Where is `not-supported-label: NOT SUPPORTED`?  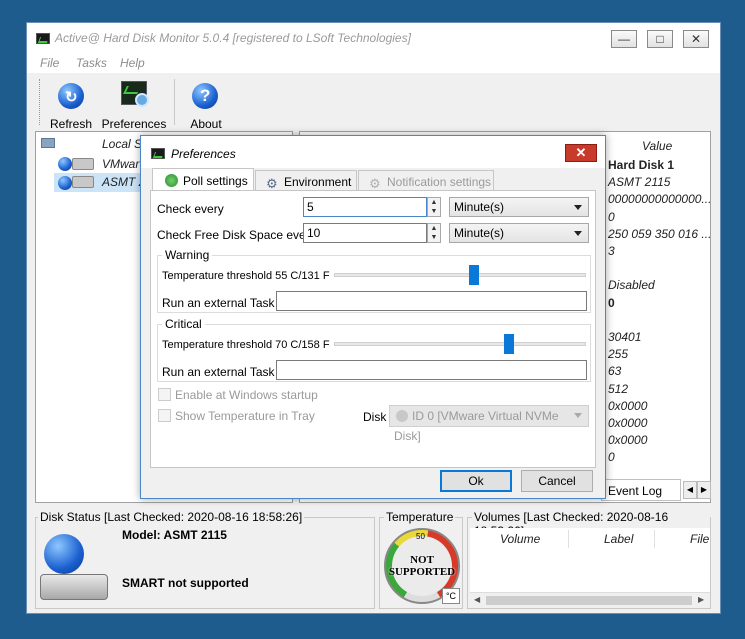
not-supported-label: NOT SUPPORTED is located at coordinates (422, 566).